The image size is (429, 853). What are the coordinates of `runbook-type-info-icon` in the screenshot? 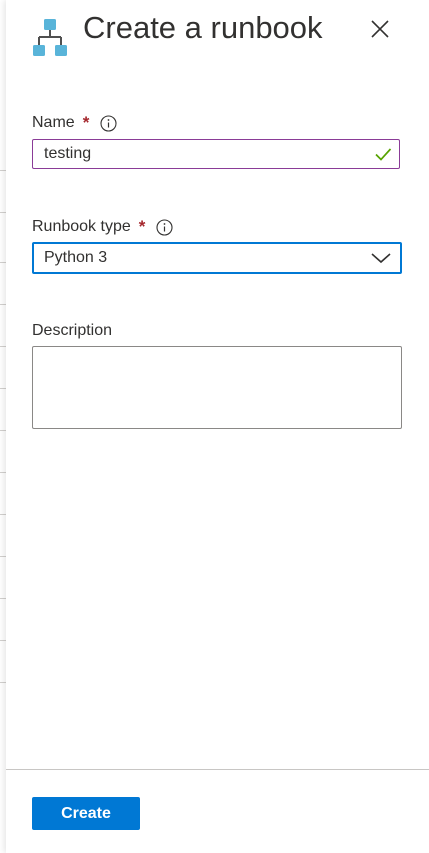 It's located at (164, 227).